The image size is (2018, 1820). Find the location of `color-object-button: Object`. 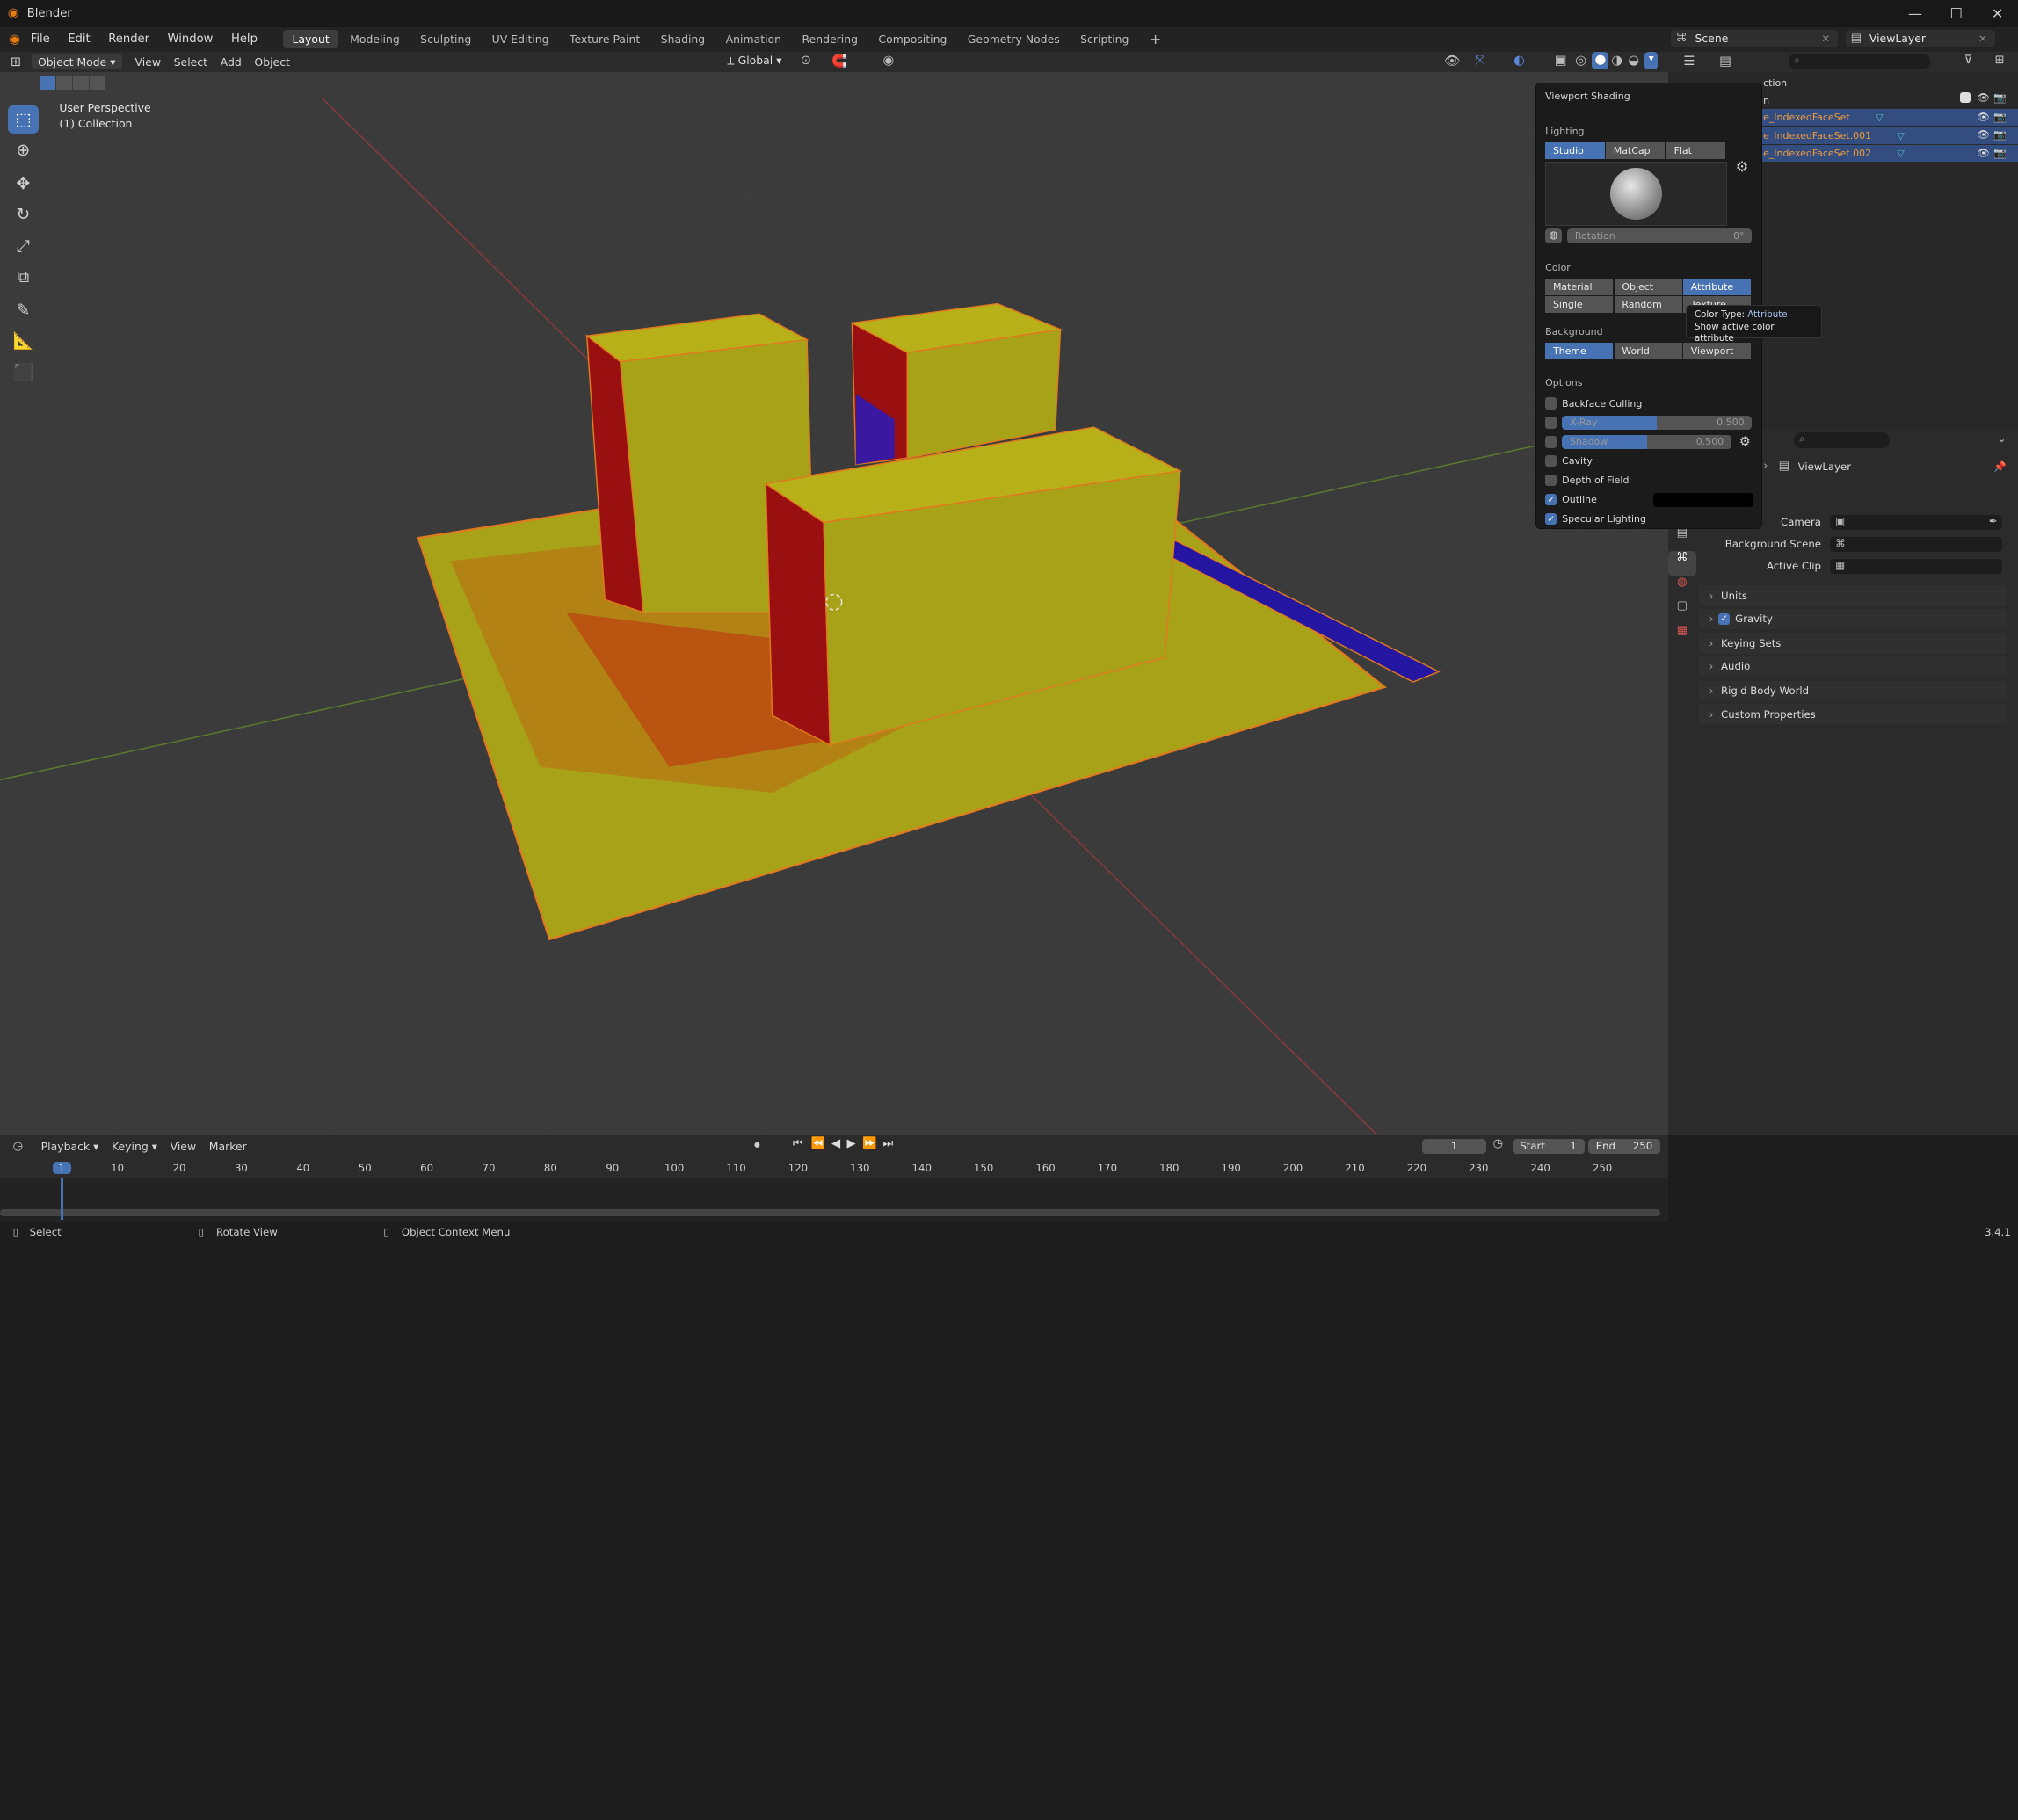

color-object-button: Object is located at coordinates (1648, 286).